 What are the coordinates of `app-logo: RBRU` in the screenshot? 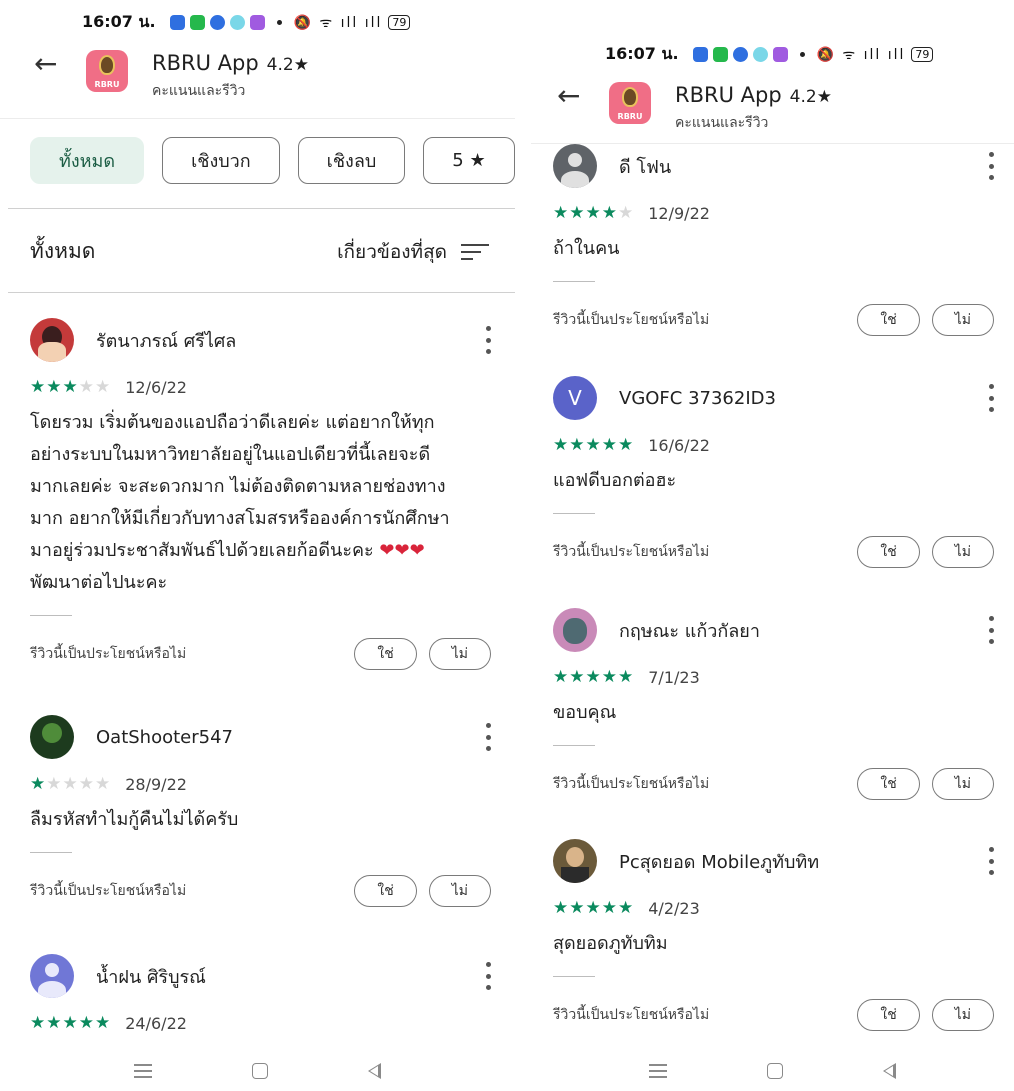 It's located at (630, 103).